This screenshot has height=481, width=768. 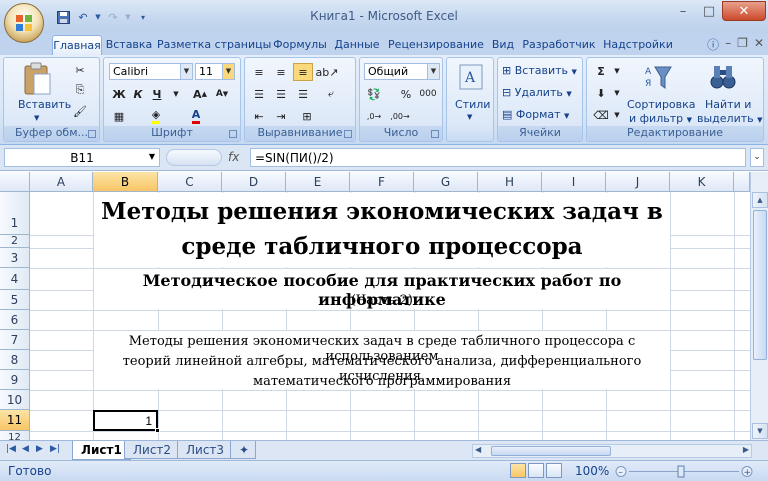 What do you see at coordinates (536, 470) in the screenshot?
I see `page-layout-view-button` at bounding box center [536, 470].